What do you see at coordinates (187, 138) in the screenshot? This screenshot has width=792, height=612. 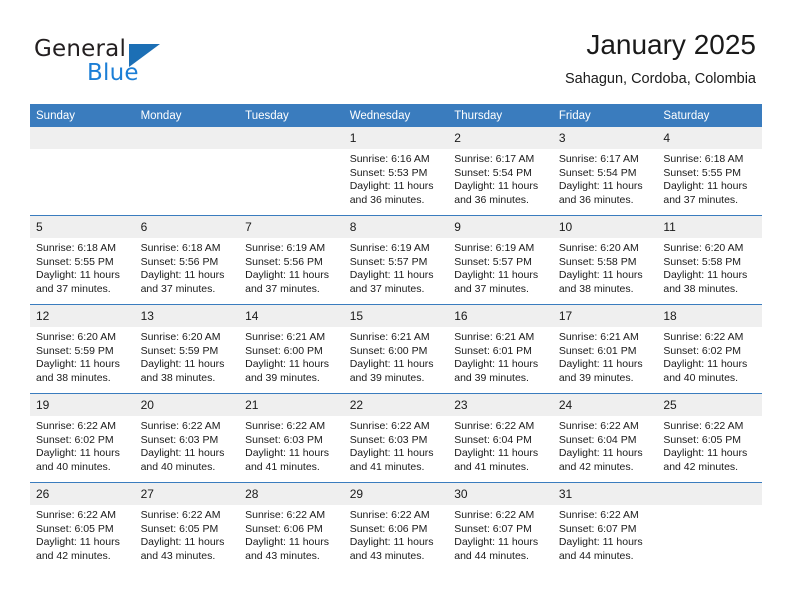 I see `day-number` at bounding box center [187, 138].